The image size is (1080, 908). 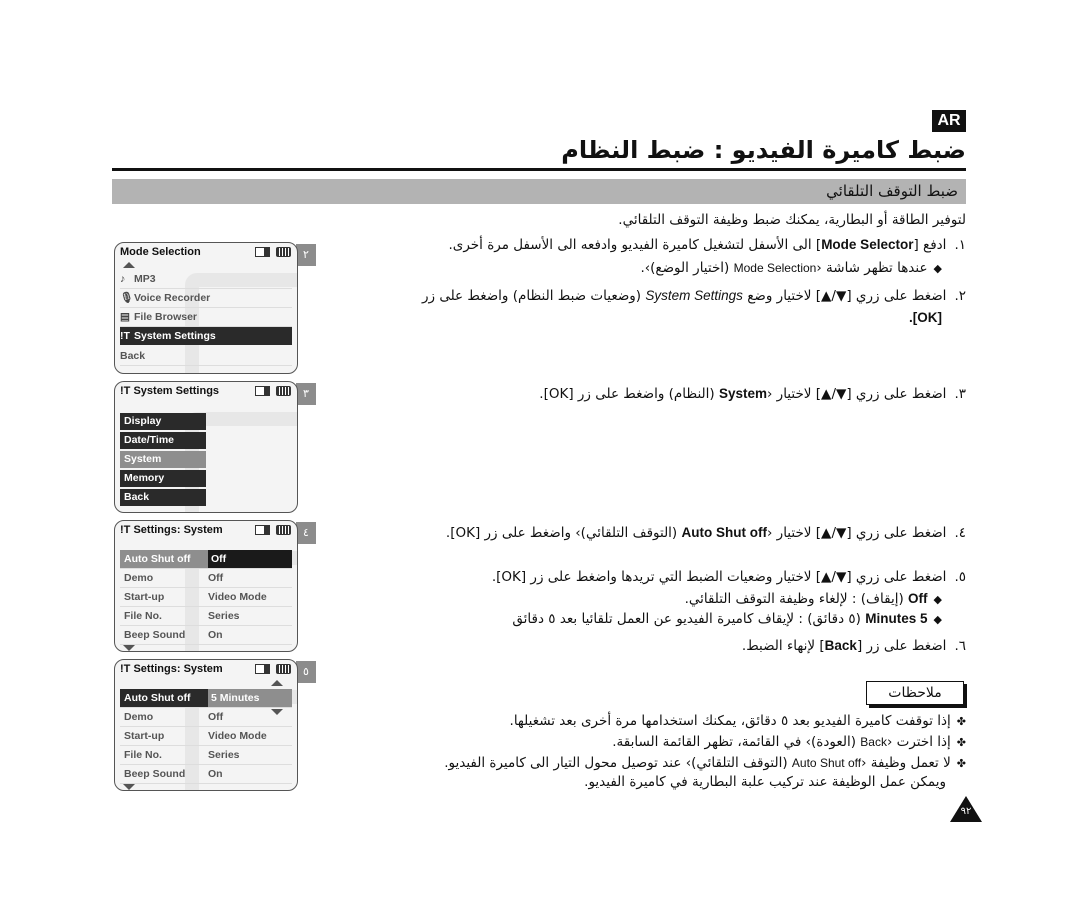 What do you see at coordinates (918, 598) in the screenshot?
I see `option-name: Off` at bounding box center [918, 598].